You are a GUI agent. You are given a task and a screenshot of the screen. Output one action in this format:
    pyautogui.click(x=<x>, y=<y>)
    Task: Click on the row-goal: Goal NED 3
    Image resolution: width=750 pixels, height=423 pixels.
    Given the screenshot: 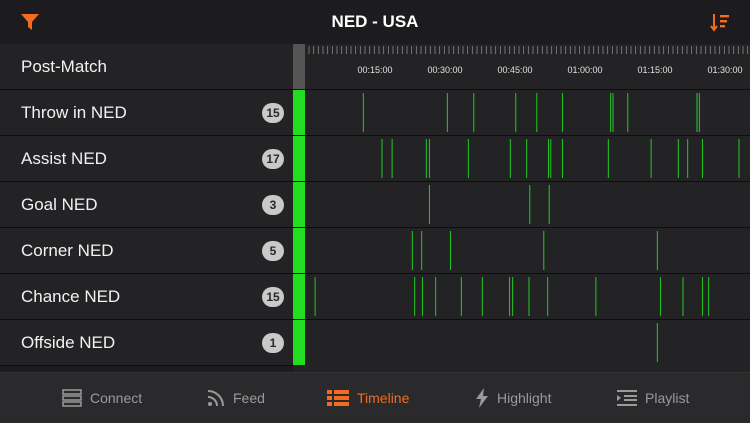 What is the action you would take?
    pyautogui.click(x=146, y=205)
    